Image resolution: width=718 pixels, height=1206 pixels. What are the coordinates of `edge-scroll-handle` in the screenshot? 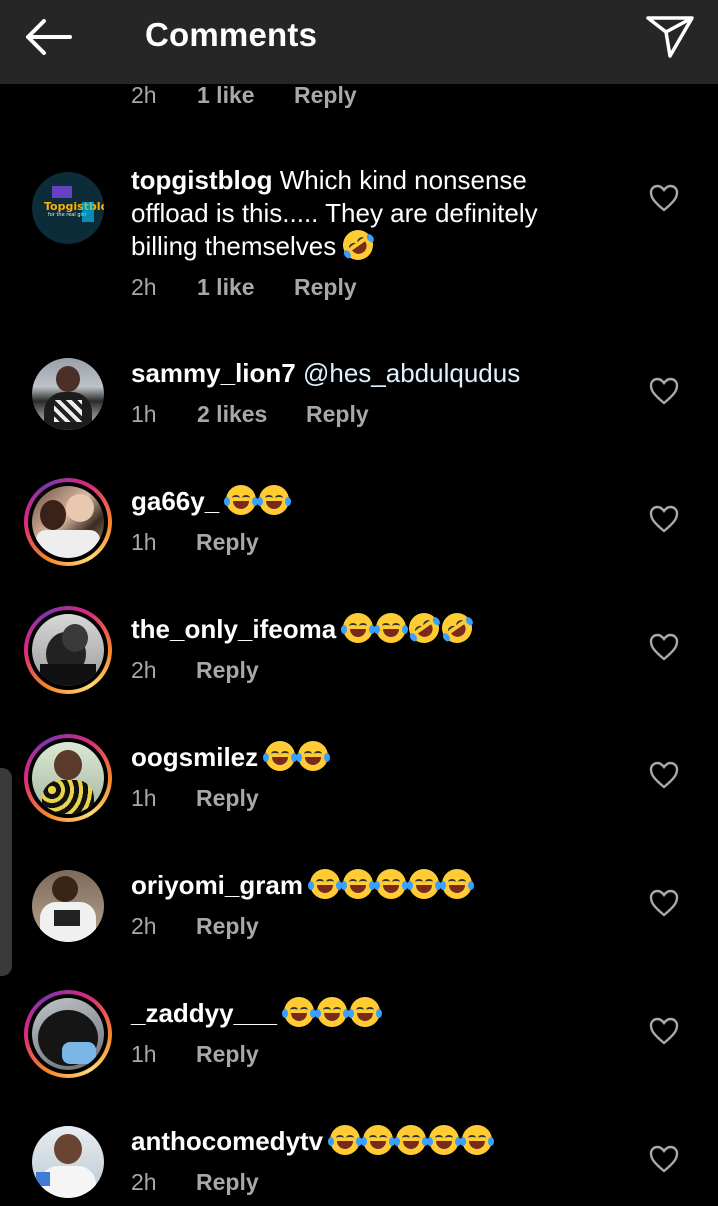 It's located at (6, 872).